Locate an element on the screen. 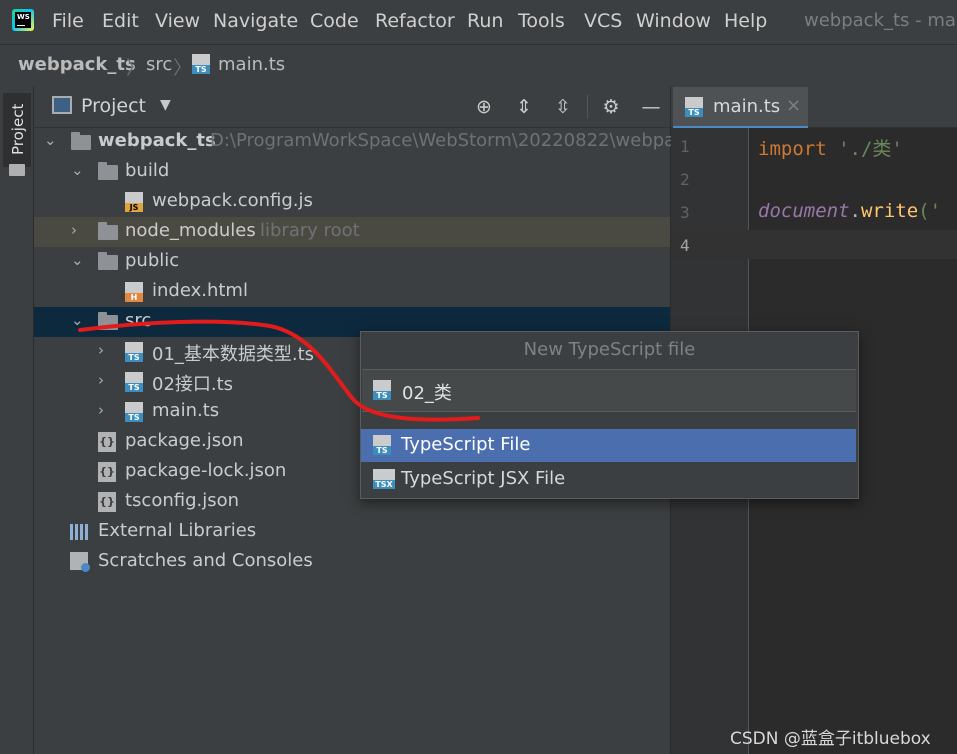 The height and width of the screenshot is (754, 957). call-args: (' is located at coordinates (930, 211).